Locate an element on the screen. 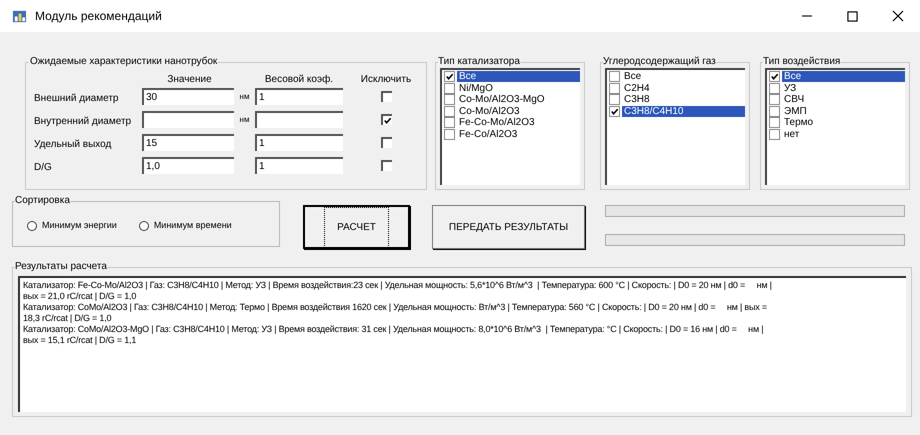 The height and width of the screenshot is (435, 920). result-line: вых = 15,1 rC/rcat | D/G = 1,1 is located at coordinates (79, 340).